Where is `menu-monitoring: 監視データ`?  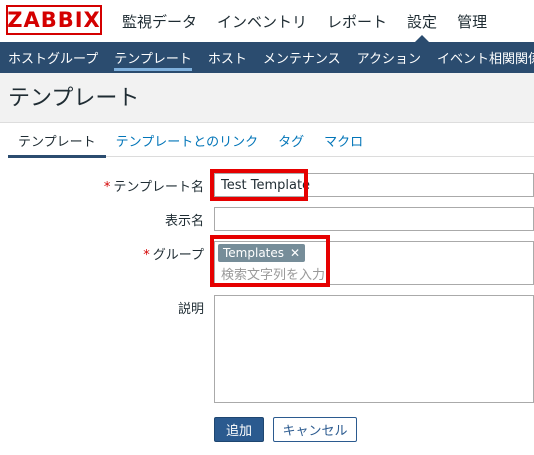
menu-monitoring: 監視データ is located at coordinates (159, 21).